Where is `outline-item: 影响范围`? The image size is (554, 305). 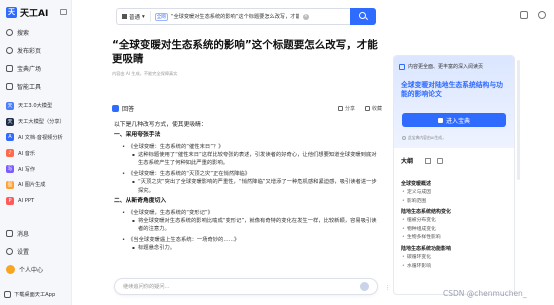
outline-item: 影响范围 is located at coordinates (455, 202).